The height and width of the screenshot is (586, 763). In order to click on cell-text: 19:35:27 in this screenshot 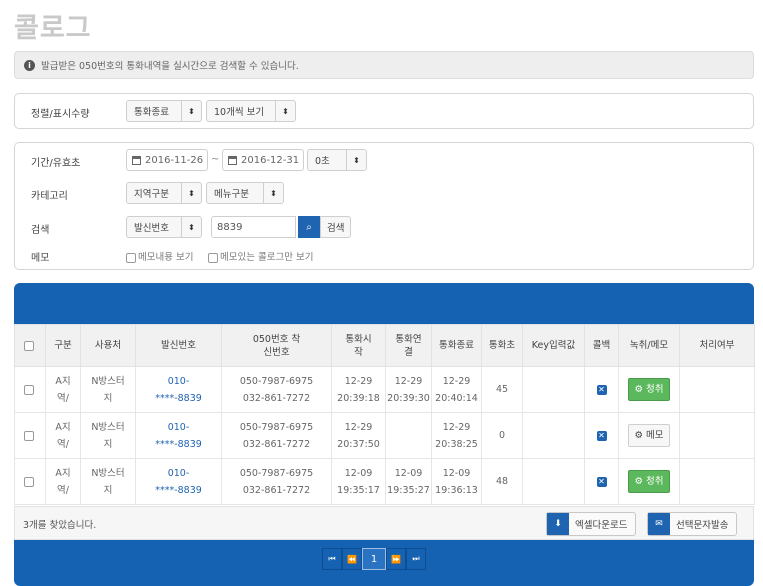, I will do `click(408, 490)`.